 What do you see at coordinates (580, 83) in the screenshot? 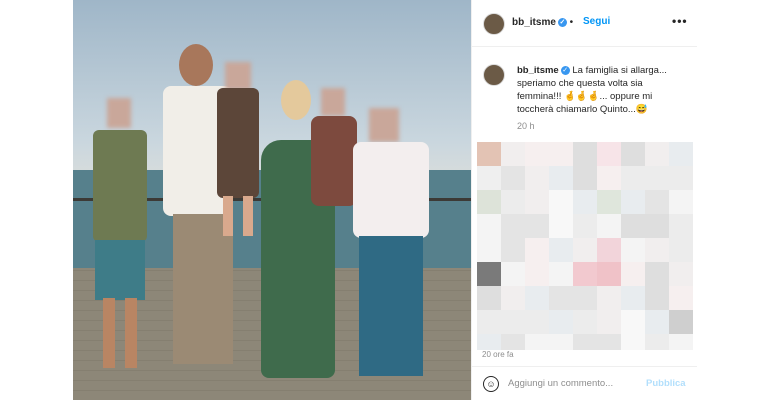
I see `caption-line-2: speriamo che questa volta sia` at bounding box center [580, 83].